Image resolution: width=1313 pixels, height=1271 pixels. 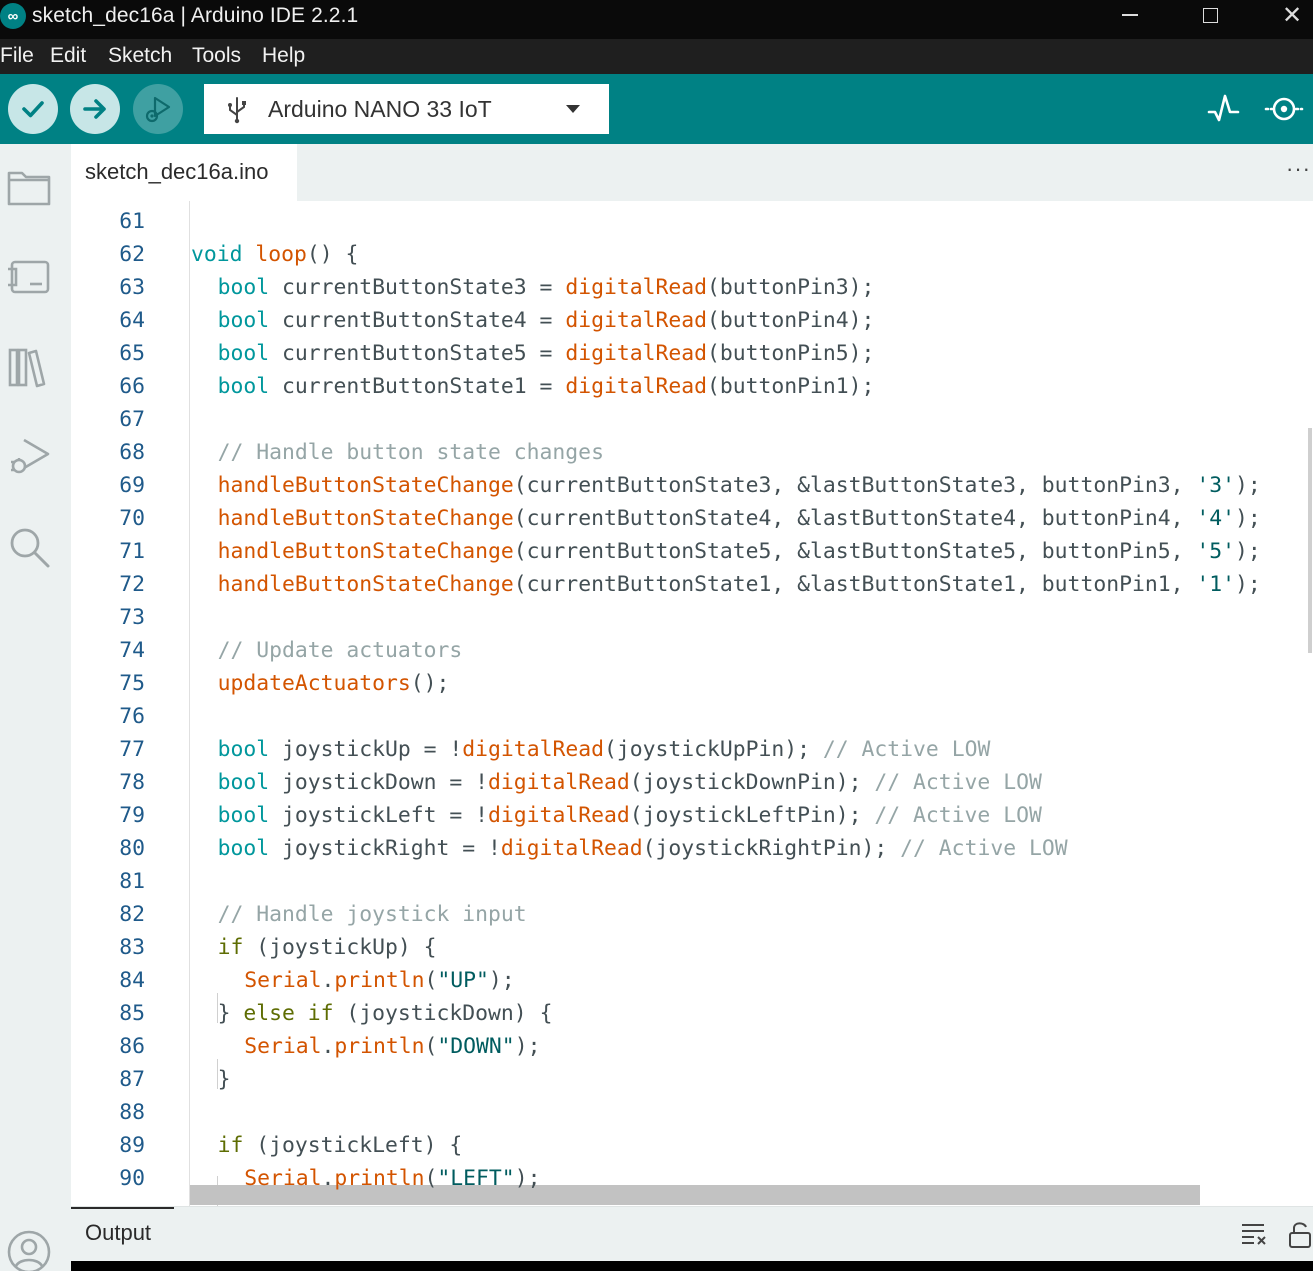 What do you see at coordinates (790, 386) in the screenshot?
I see `code-token: (buttonPin1);` at bounding box center [790, 386].